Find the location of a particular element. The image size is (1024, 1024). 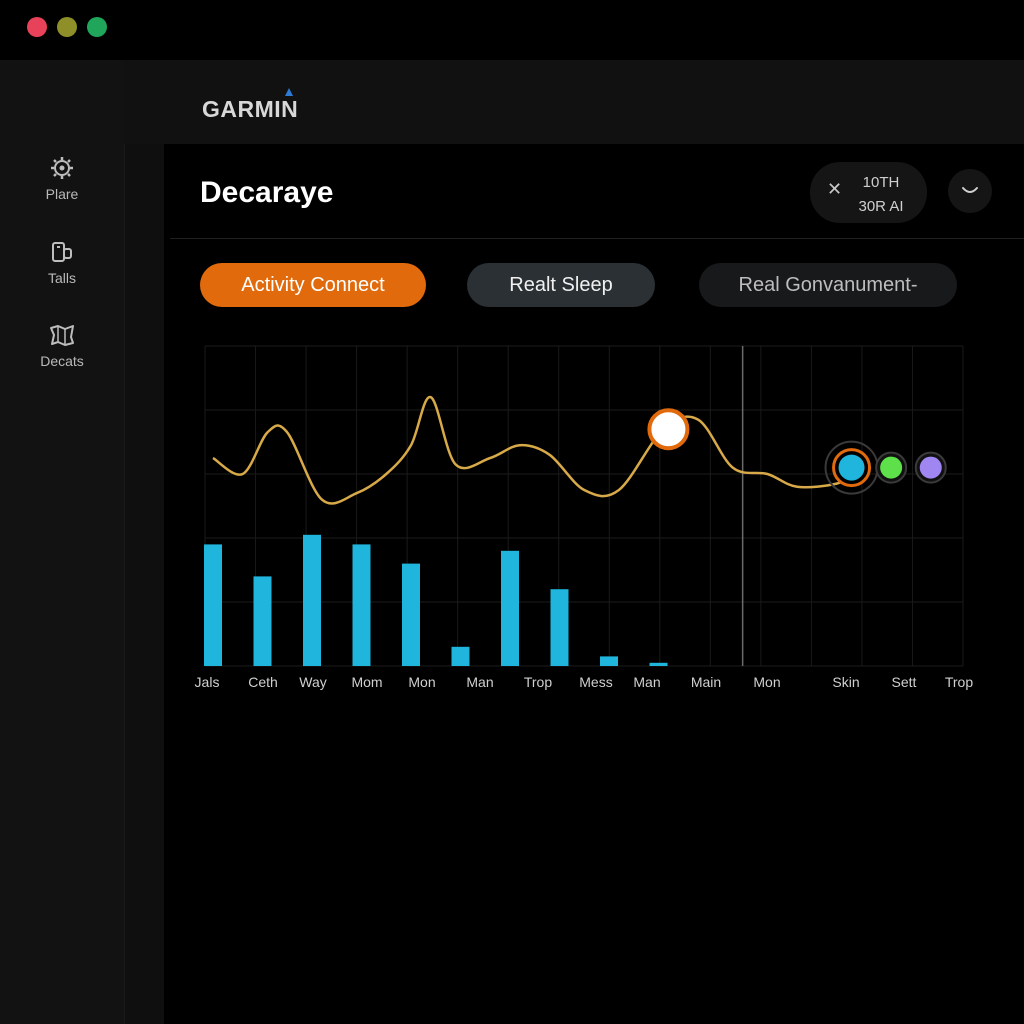

x-tick-label: Mom is located at coordinates (366, 682).